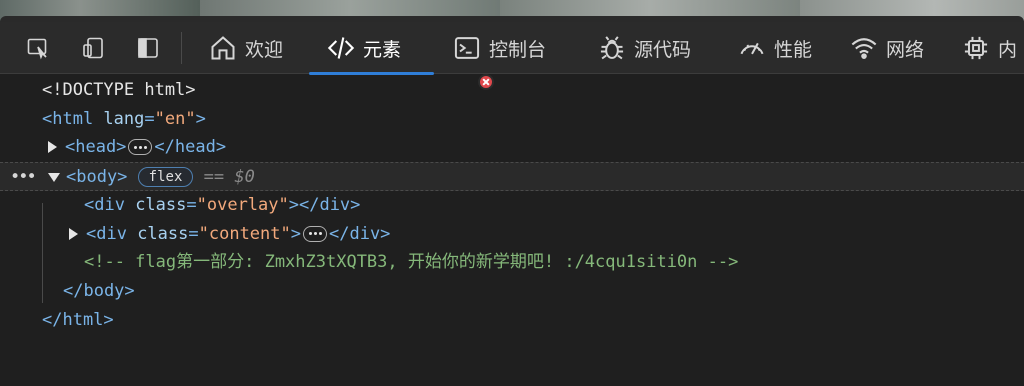  I want to click on home-icon, so click(223, 48).